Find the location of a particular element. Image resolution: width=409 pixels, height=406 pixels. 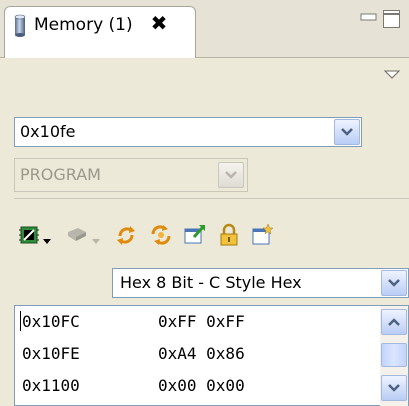

row-address: 0x10FC is located at coordinates (51, 321).